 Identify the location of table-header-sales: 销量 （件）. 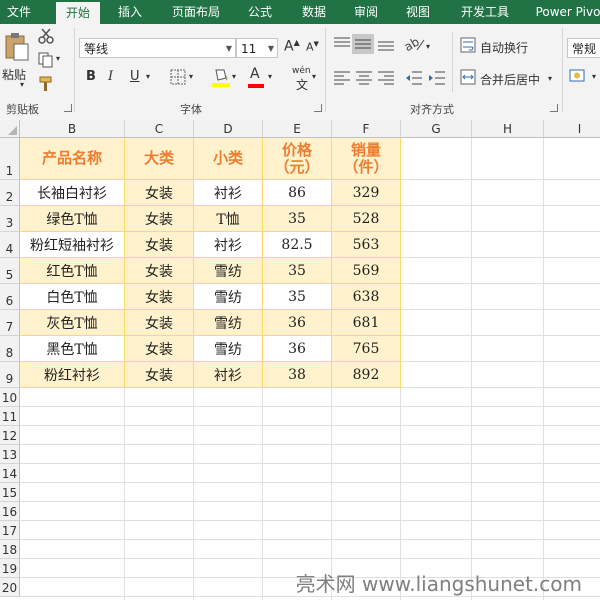
(366, 159).